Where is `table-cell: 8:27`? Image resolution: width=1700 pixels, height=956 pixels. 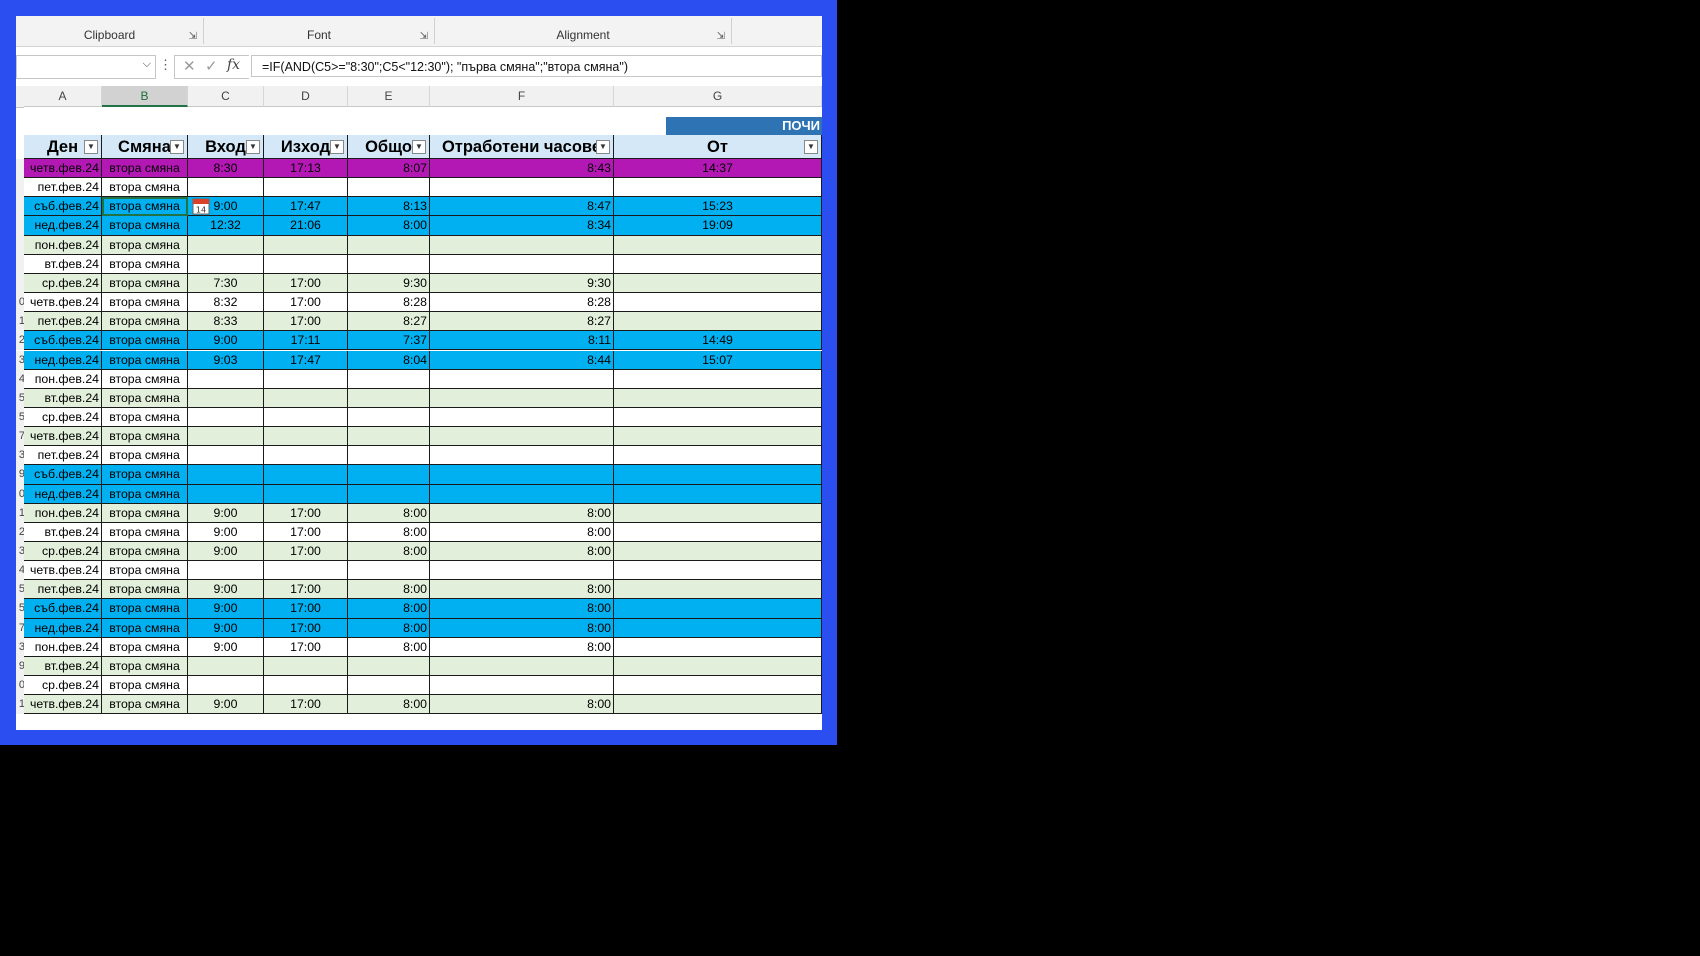
table-cell: 8:27 is located at coordinates (389, 322).